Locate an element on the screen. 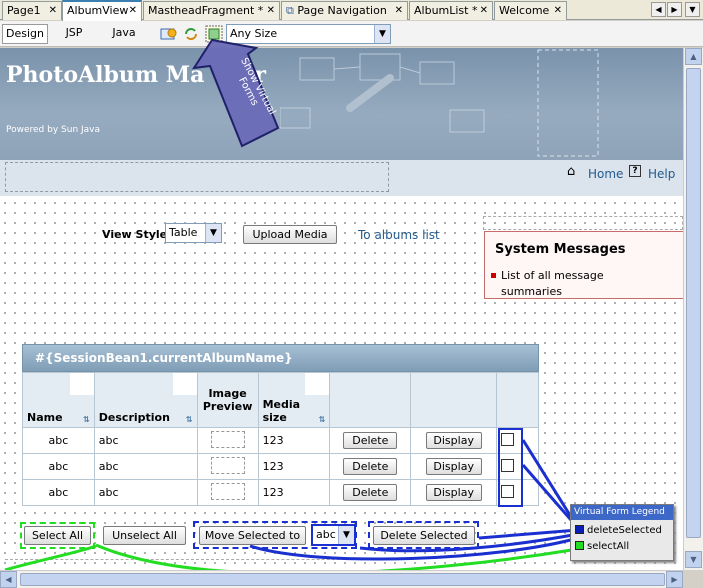 This screenshot has height=588, width=703. scroll-down-button: ▼ is located at coordinates (693, 559).